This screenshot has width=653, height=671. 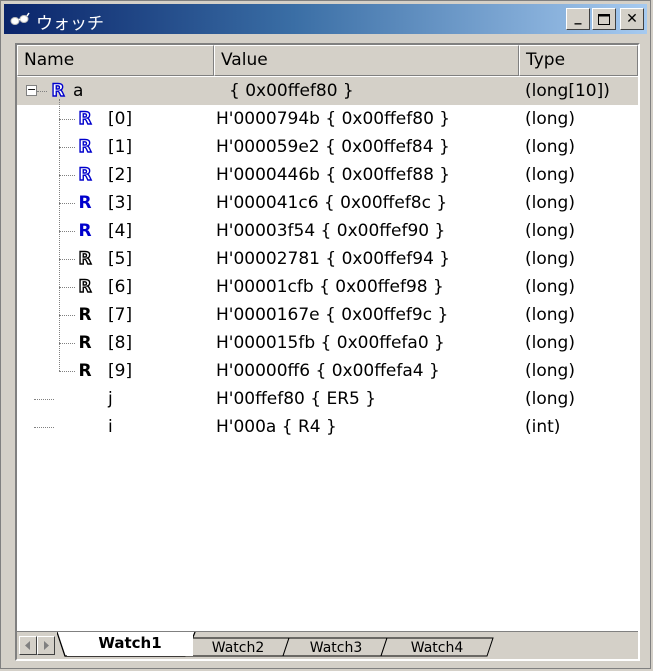 What do you see at coordinates (130, 644) in the screenshot?
I see `tab-watch1: Watch1` at bounding box center [130, 644].